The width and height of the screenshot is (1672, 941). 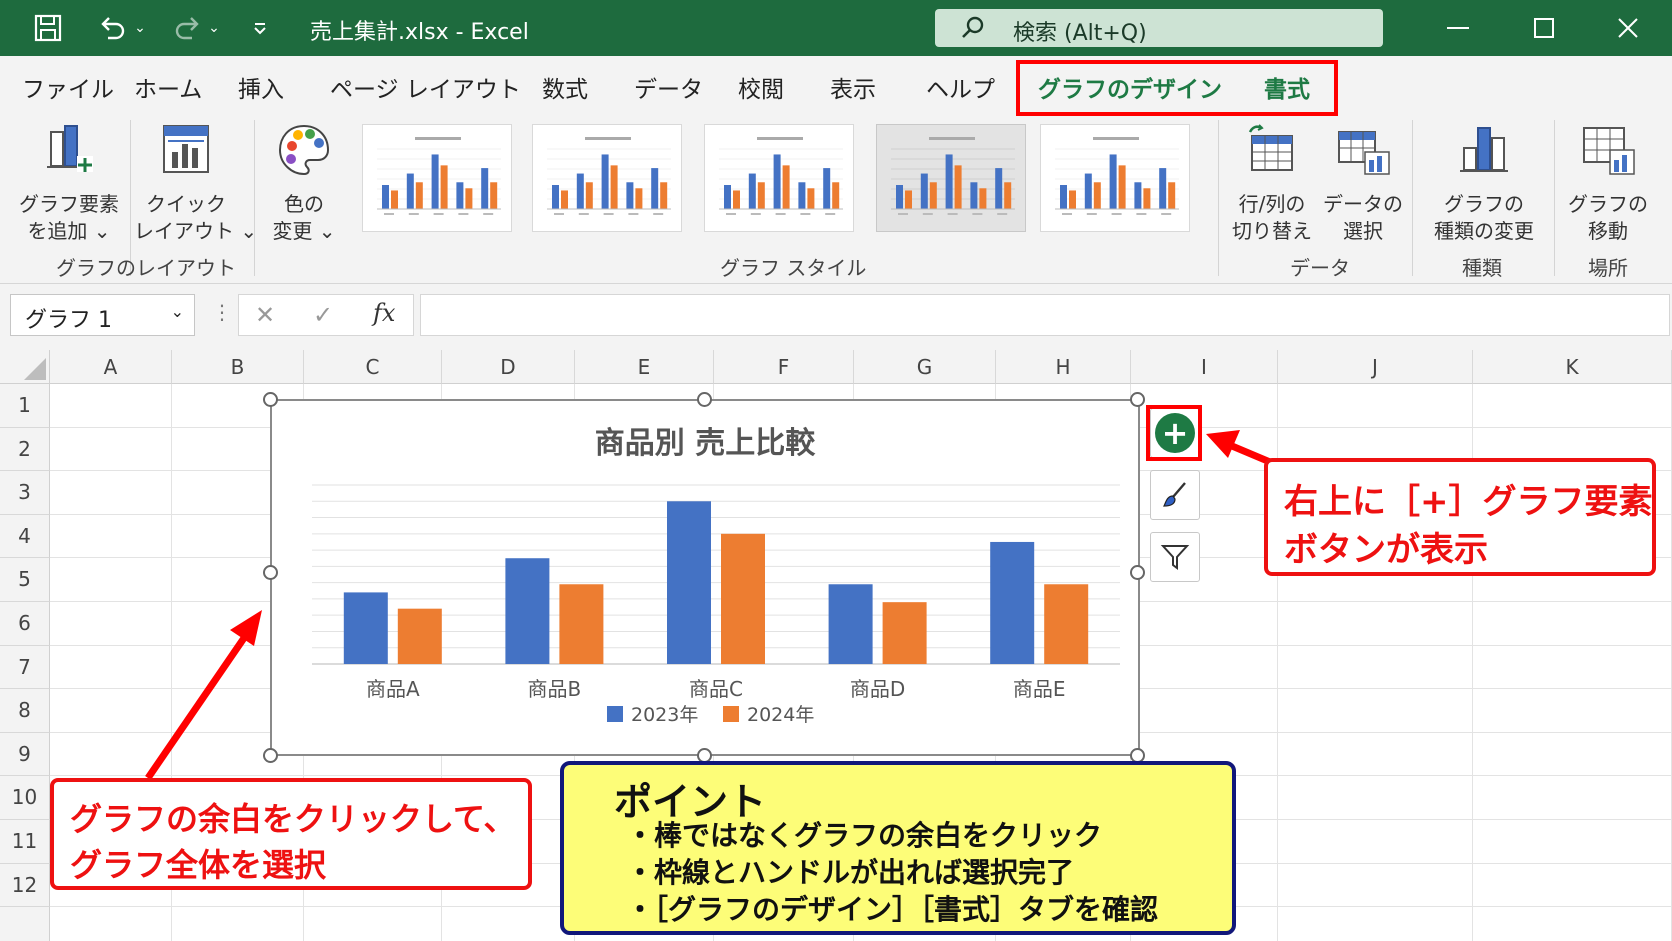 What do you see at coordinates (892, 909) in the screenshot?
I see `point-item-3: ・［グラフのデザイン］［書式］タブを確認` at bounding box center [892, 909].